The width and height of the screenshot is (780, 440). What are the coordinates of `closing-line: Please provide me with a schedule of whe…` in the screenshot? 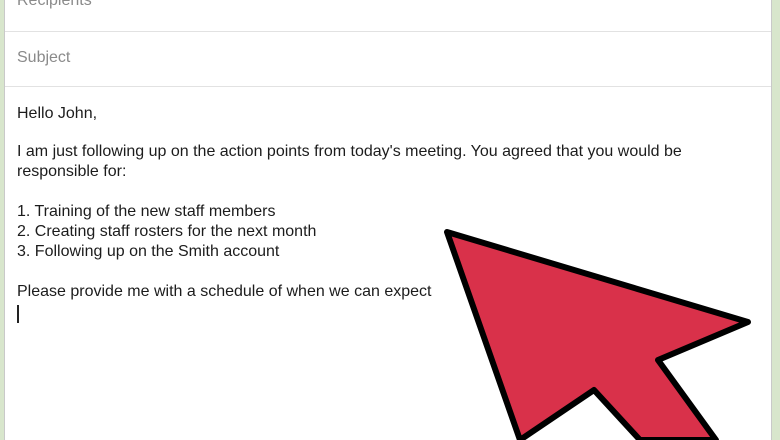 It's located at (224, 291).